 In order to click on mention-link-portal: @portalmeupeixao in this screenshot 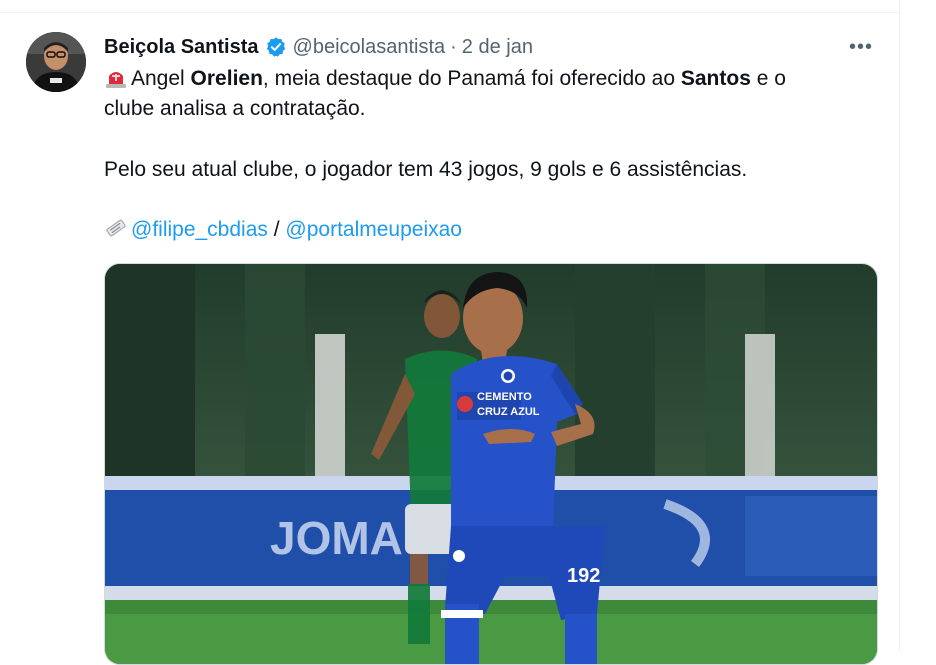, I will do `click(373, 229)`.